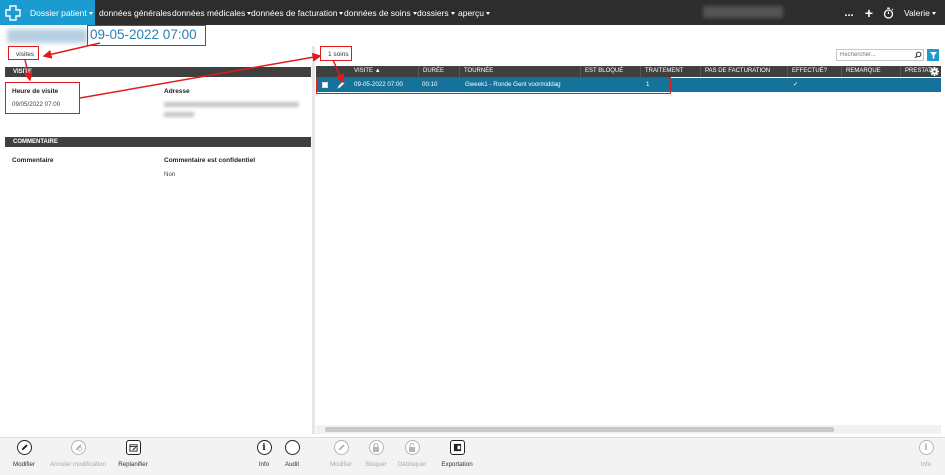  I want to click on scrollbar-thumb, so click(579, 429).